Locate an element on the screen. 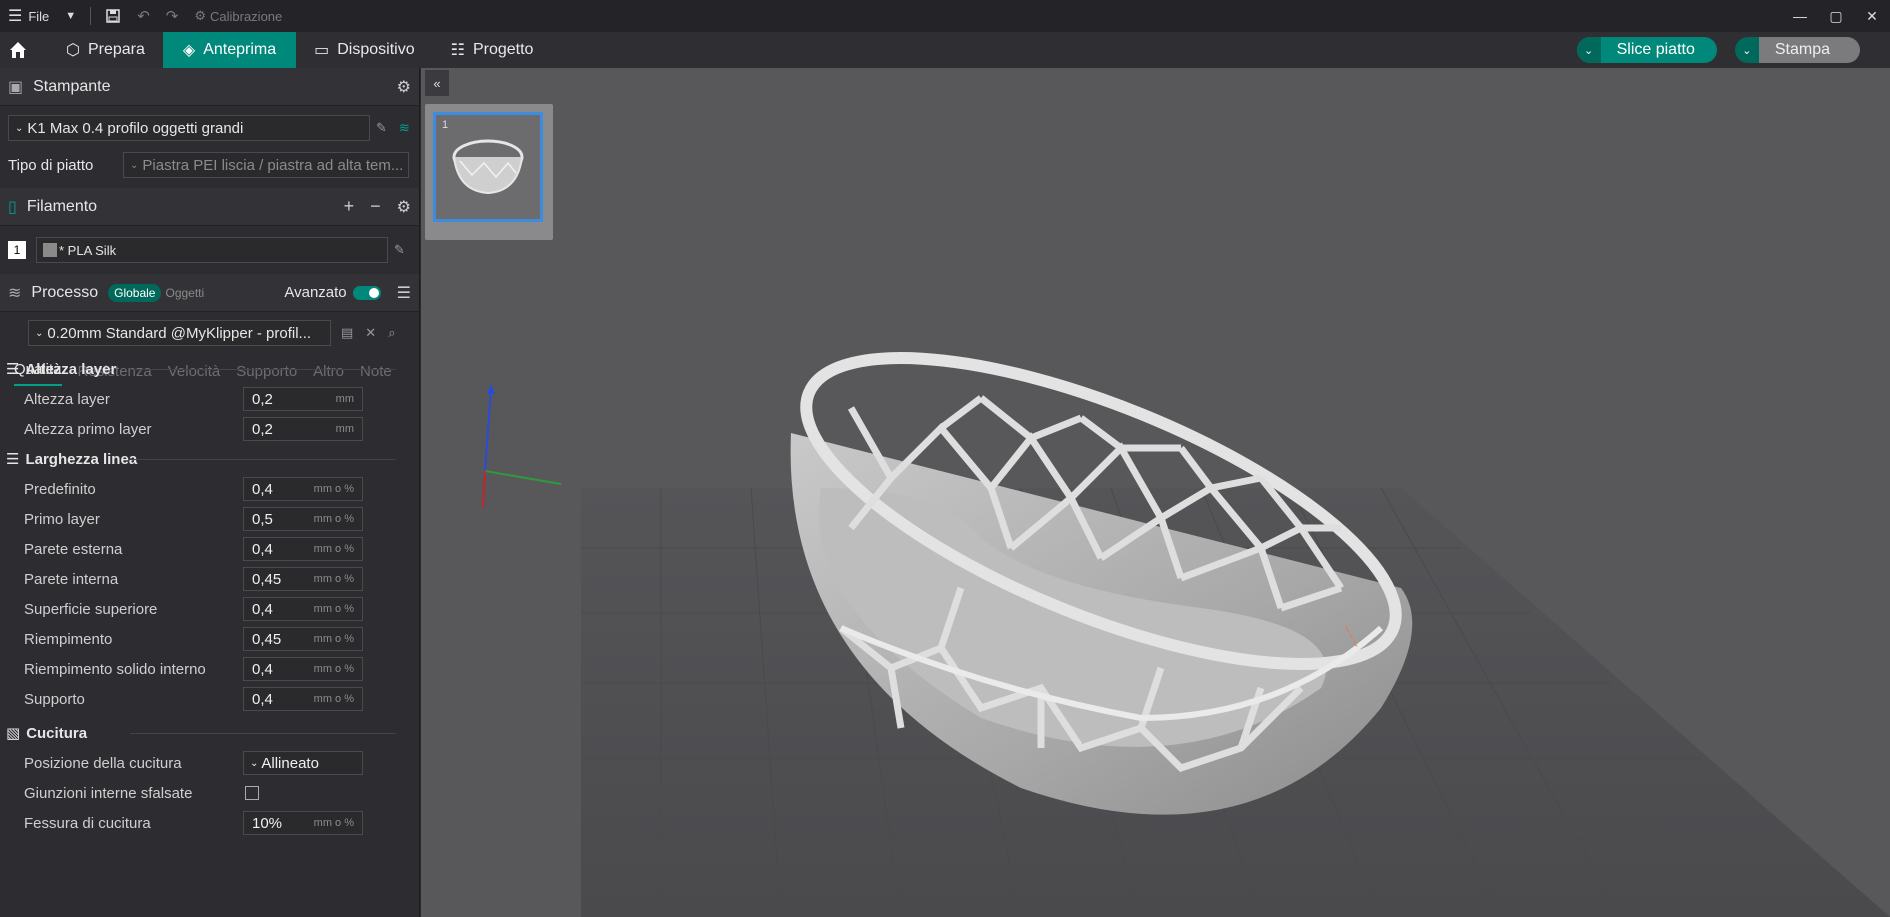 The width and height of the screenshot is (1890, 917). infill-width-input: 0,45 mm o % is located at coordinates (303, 639).